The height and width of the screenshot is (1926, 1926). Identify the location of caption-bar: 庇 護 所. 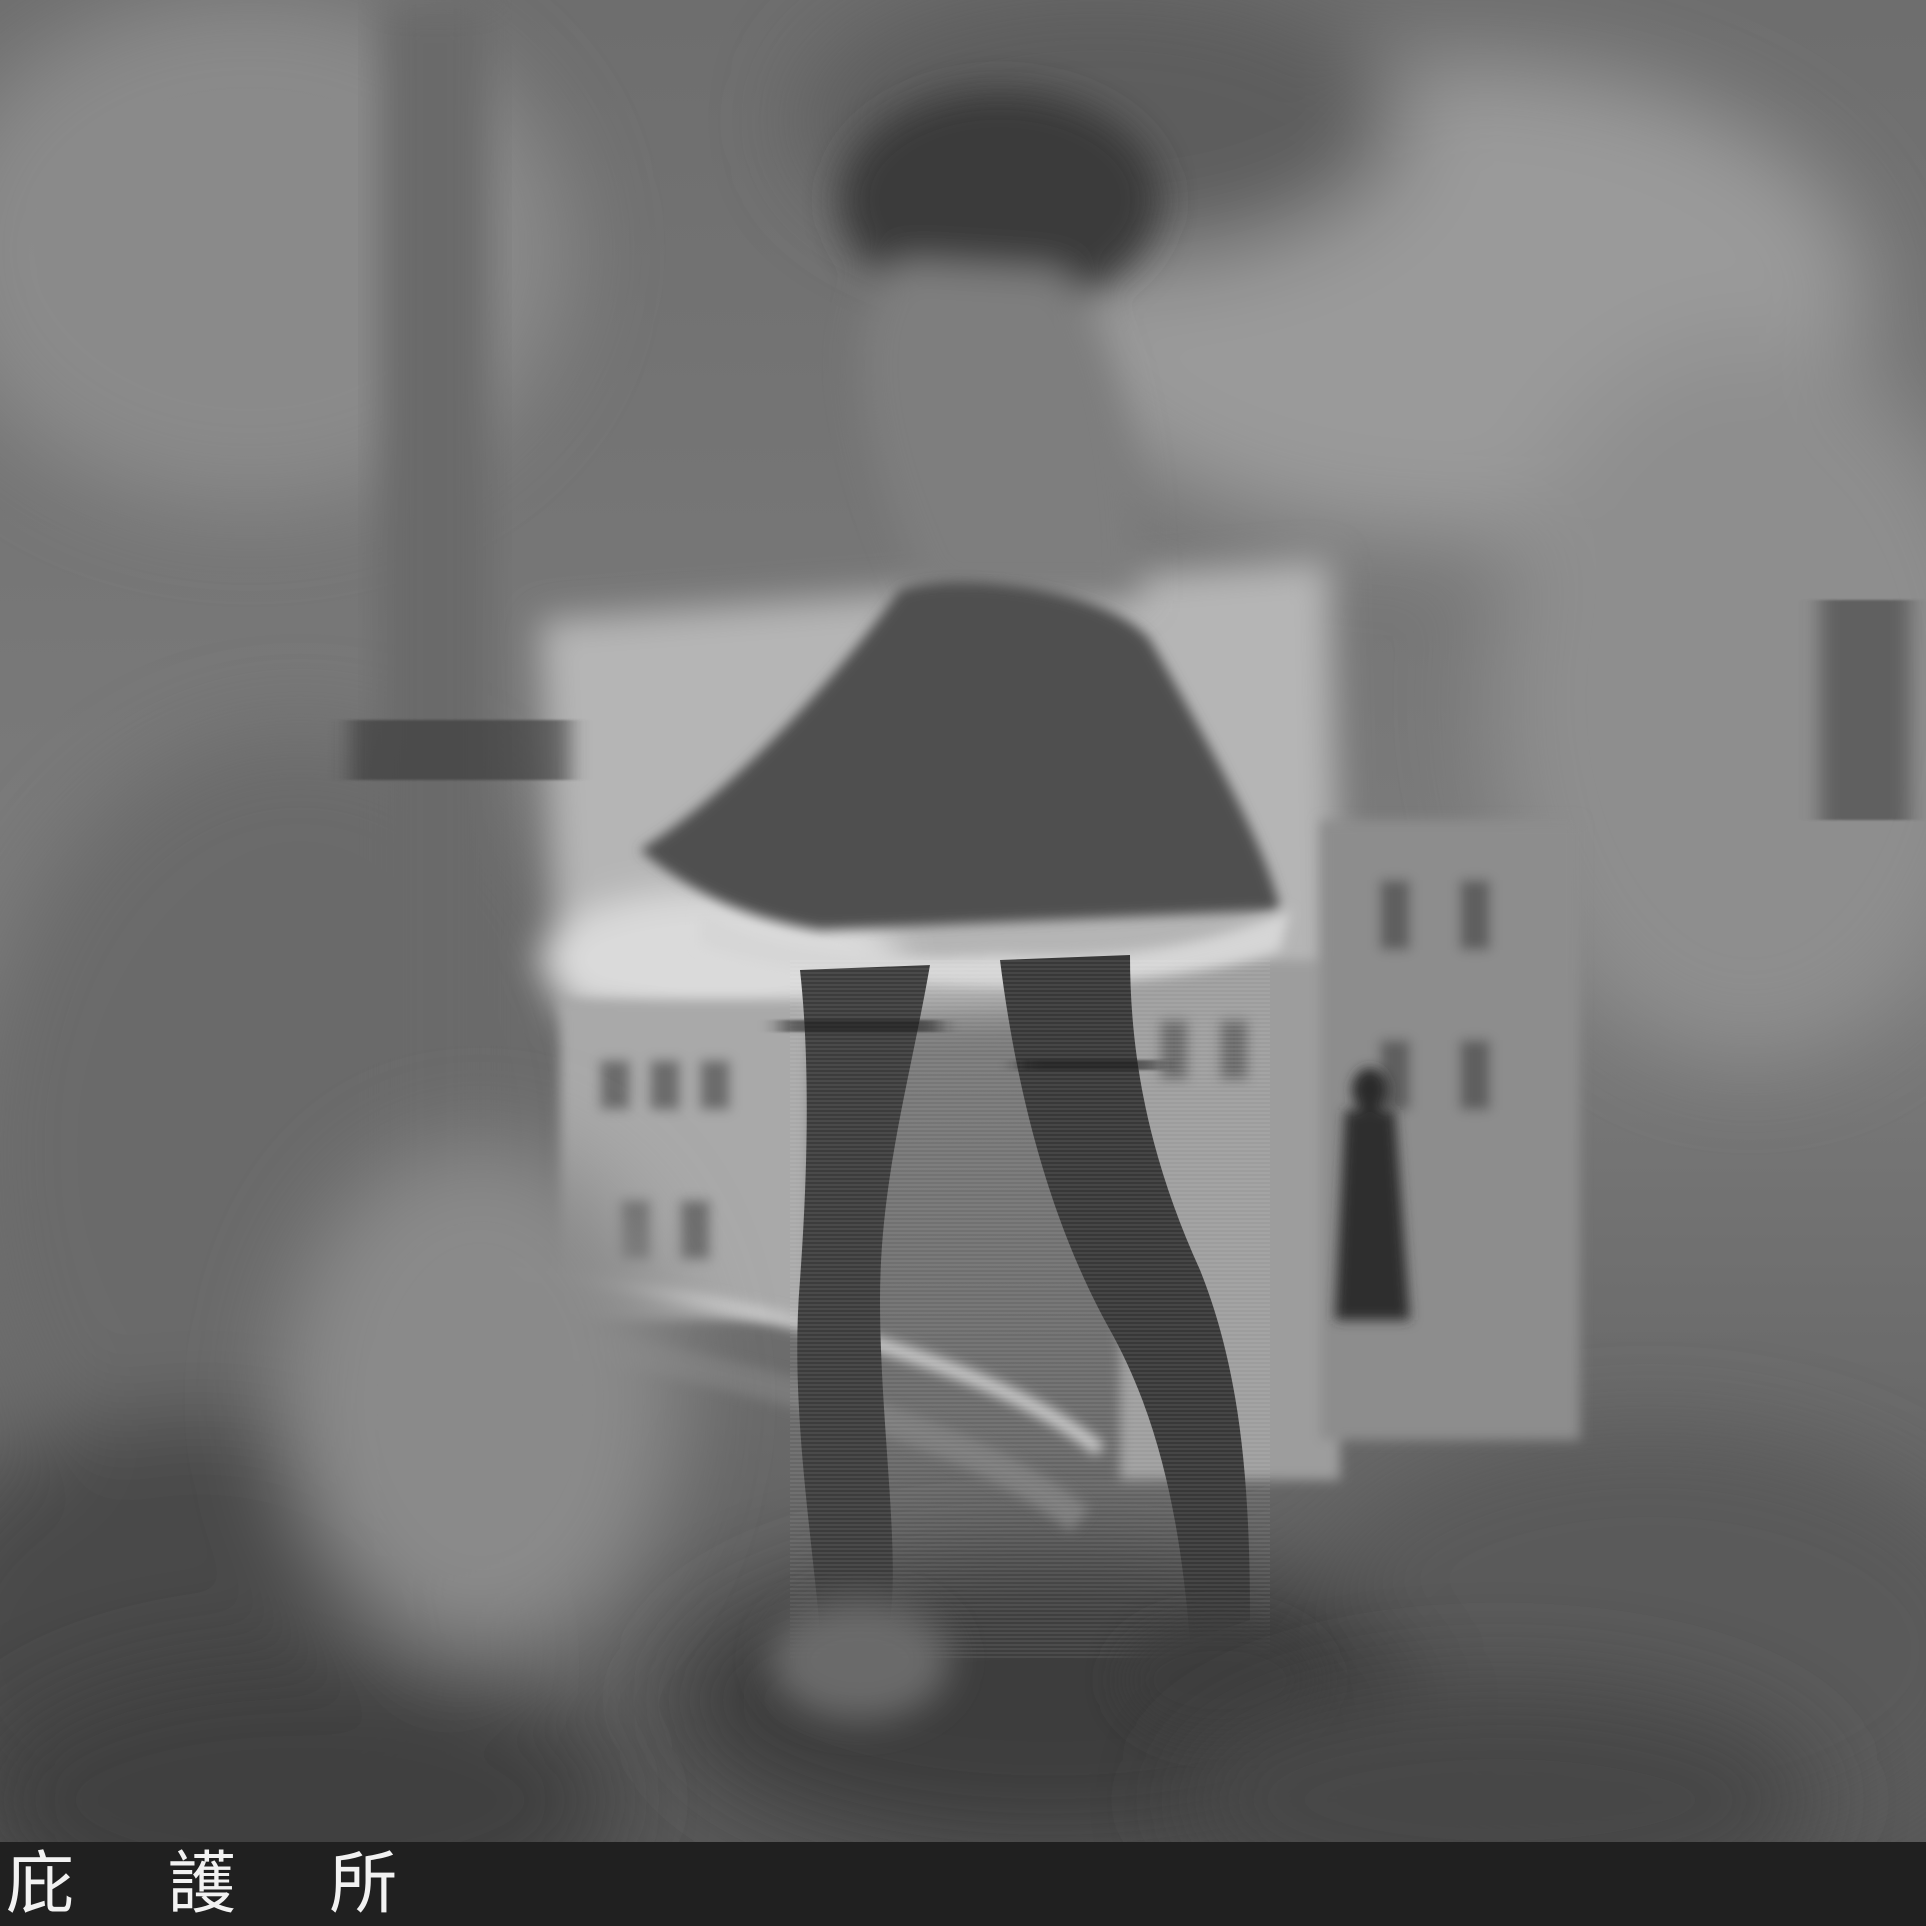
(963, 1884).